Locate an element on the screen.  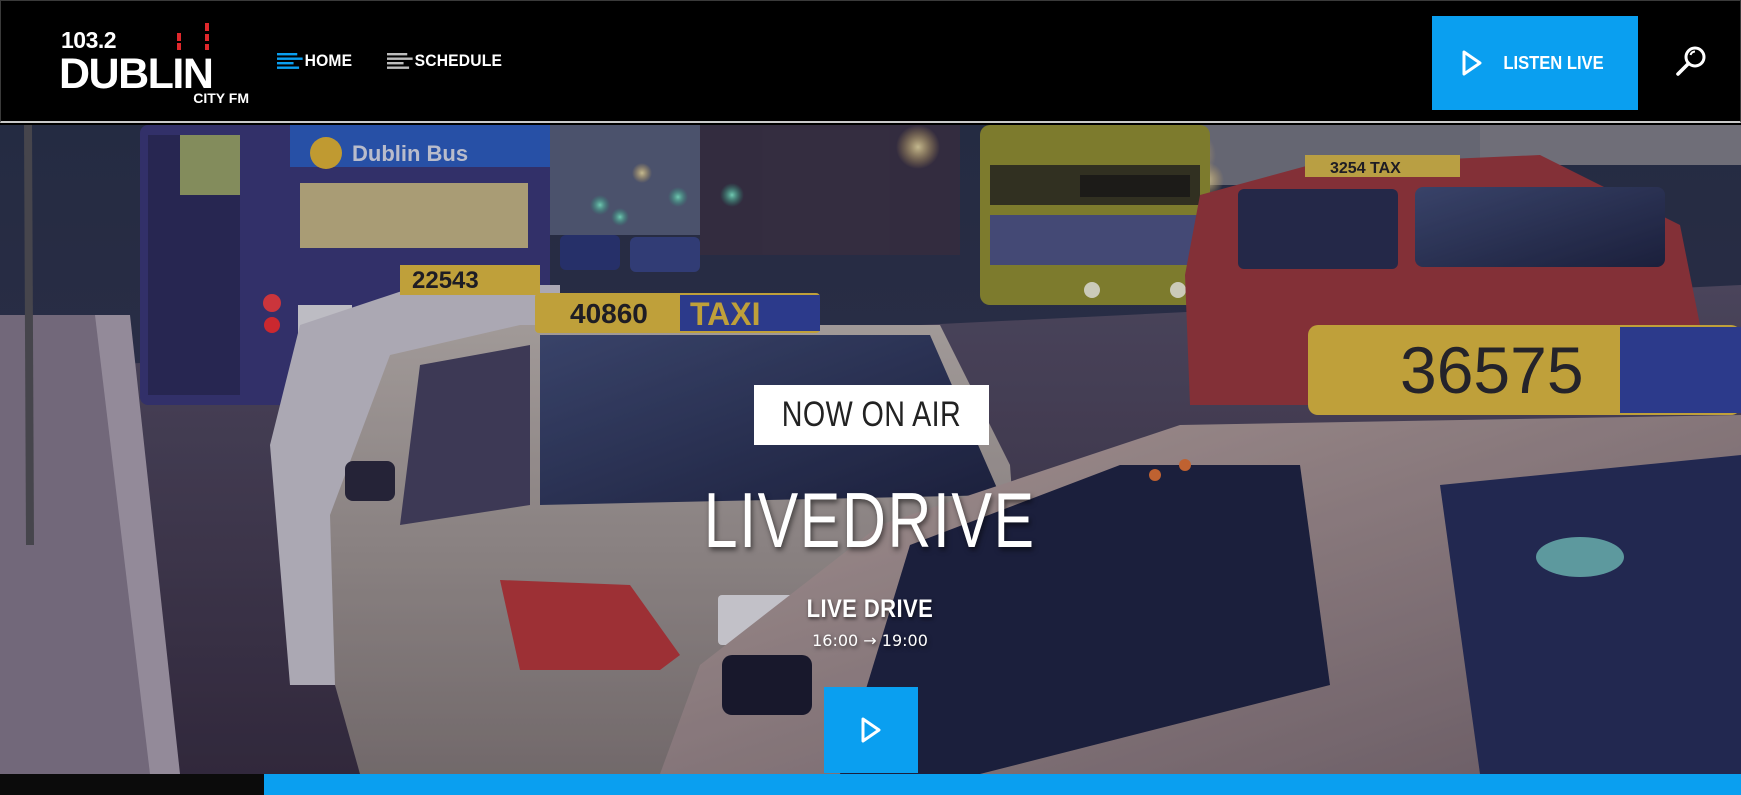
search-icon is located at coordinates (1691, 61).